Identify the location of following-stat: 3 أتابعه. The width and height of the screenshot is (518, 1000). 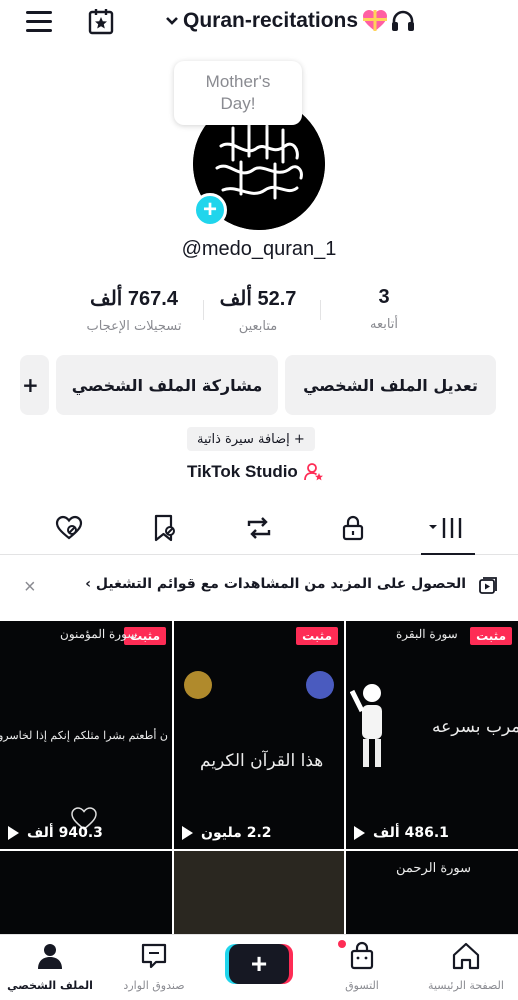
(384, 309).